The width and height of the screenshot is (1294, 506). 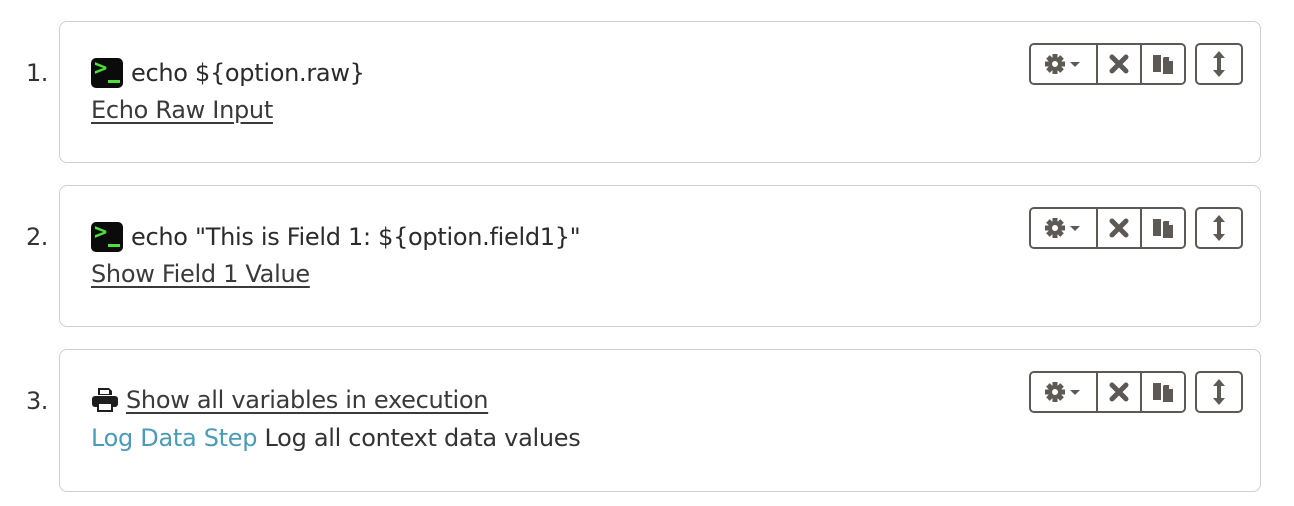 I want to click on step-description-line: Echo Raw Input, so click(x=182, y=110).